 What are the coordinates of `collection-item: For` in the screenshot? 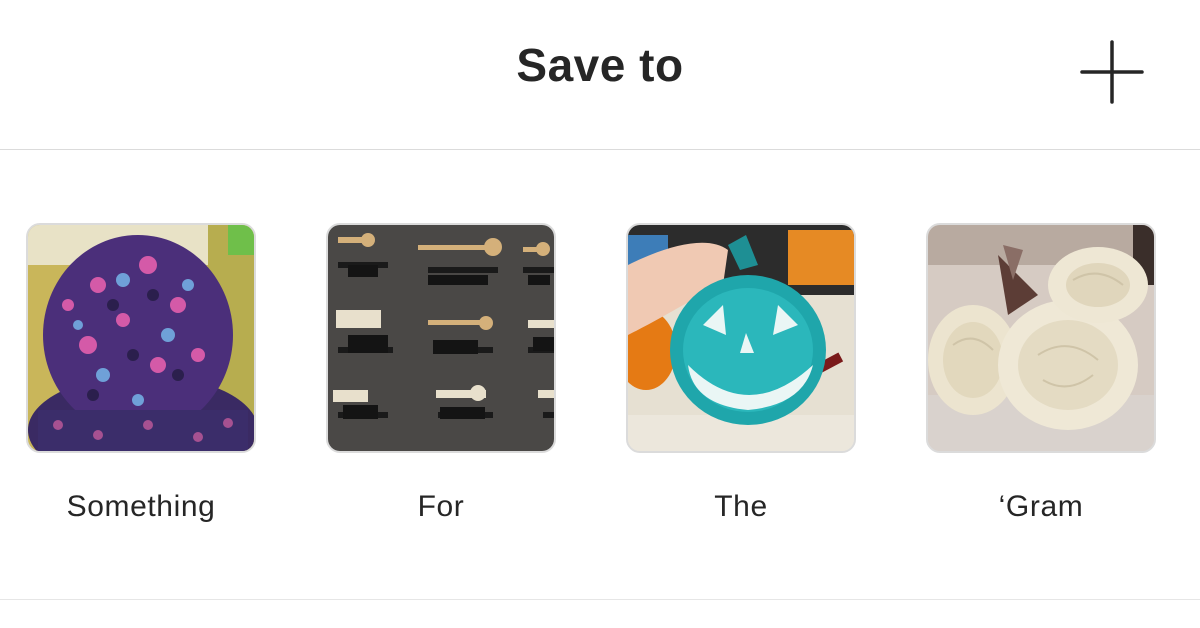 It's located at (441, 373).